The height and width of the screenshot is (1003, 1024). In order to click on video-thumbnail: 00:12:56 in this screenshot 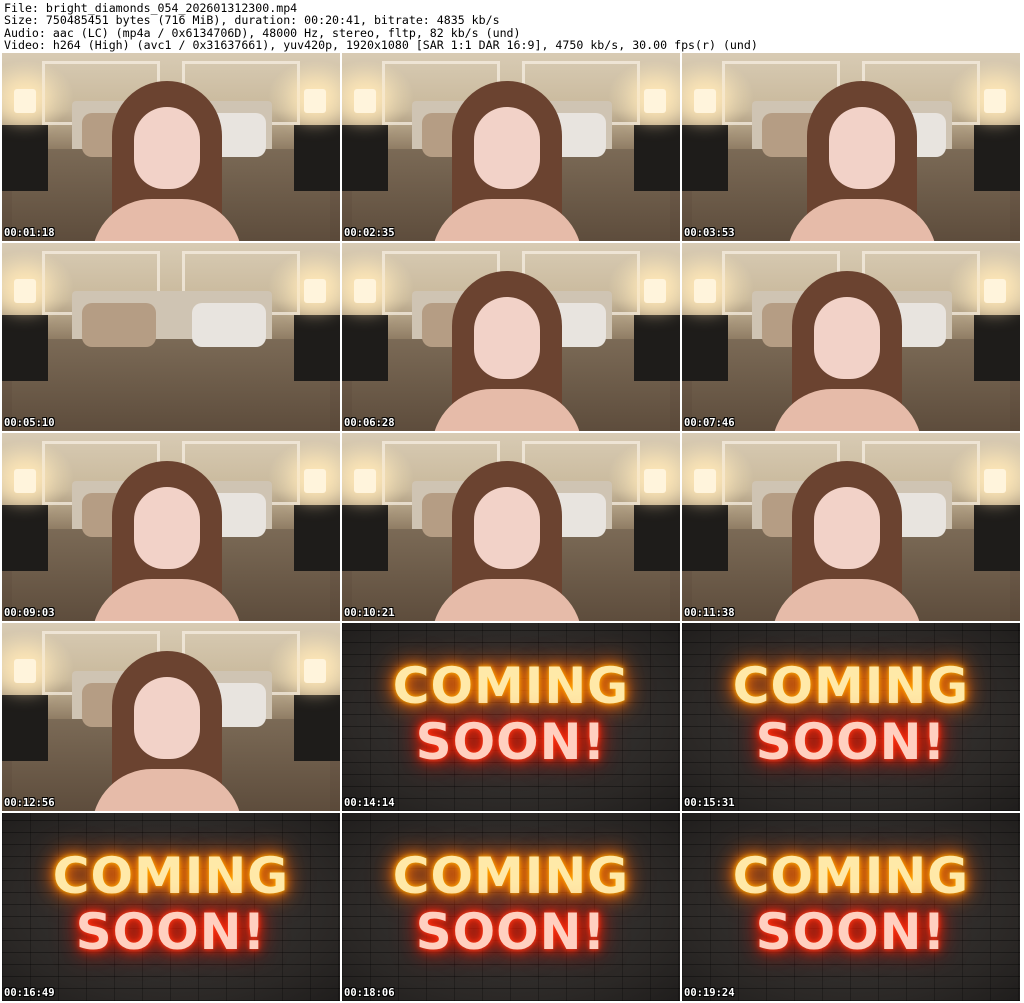, I will do `click(171, 717)`.